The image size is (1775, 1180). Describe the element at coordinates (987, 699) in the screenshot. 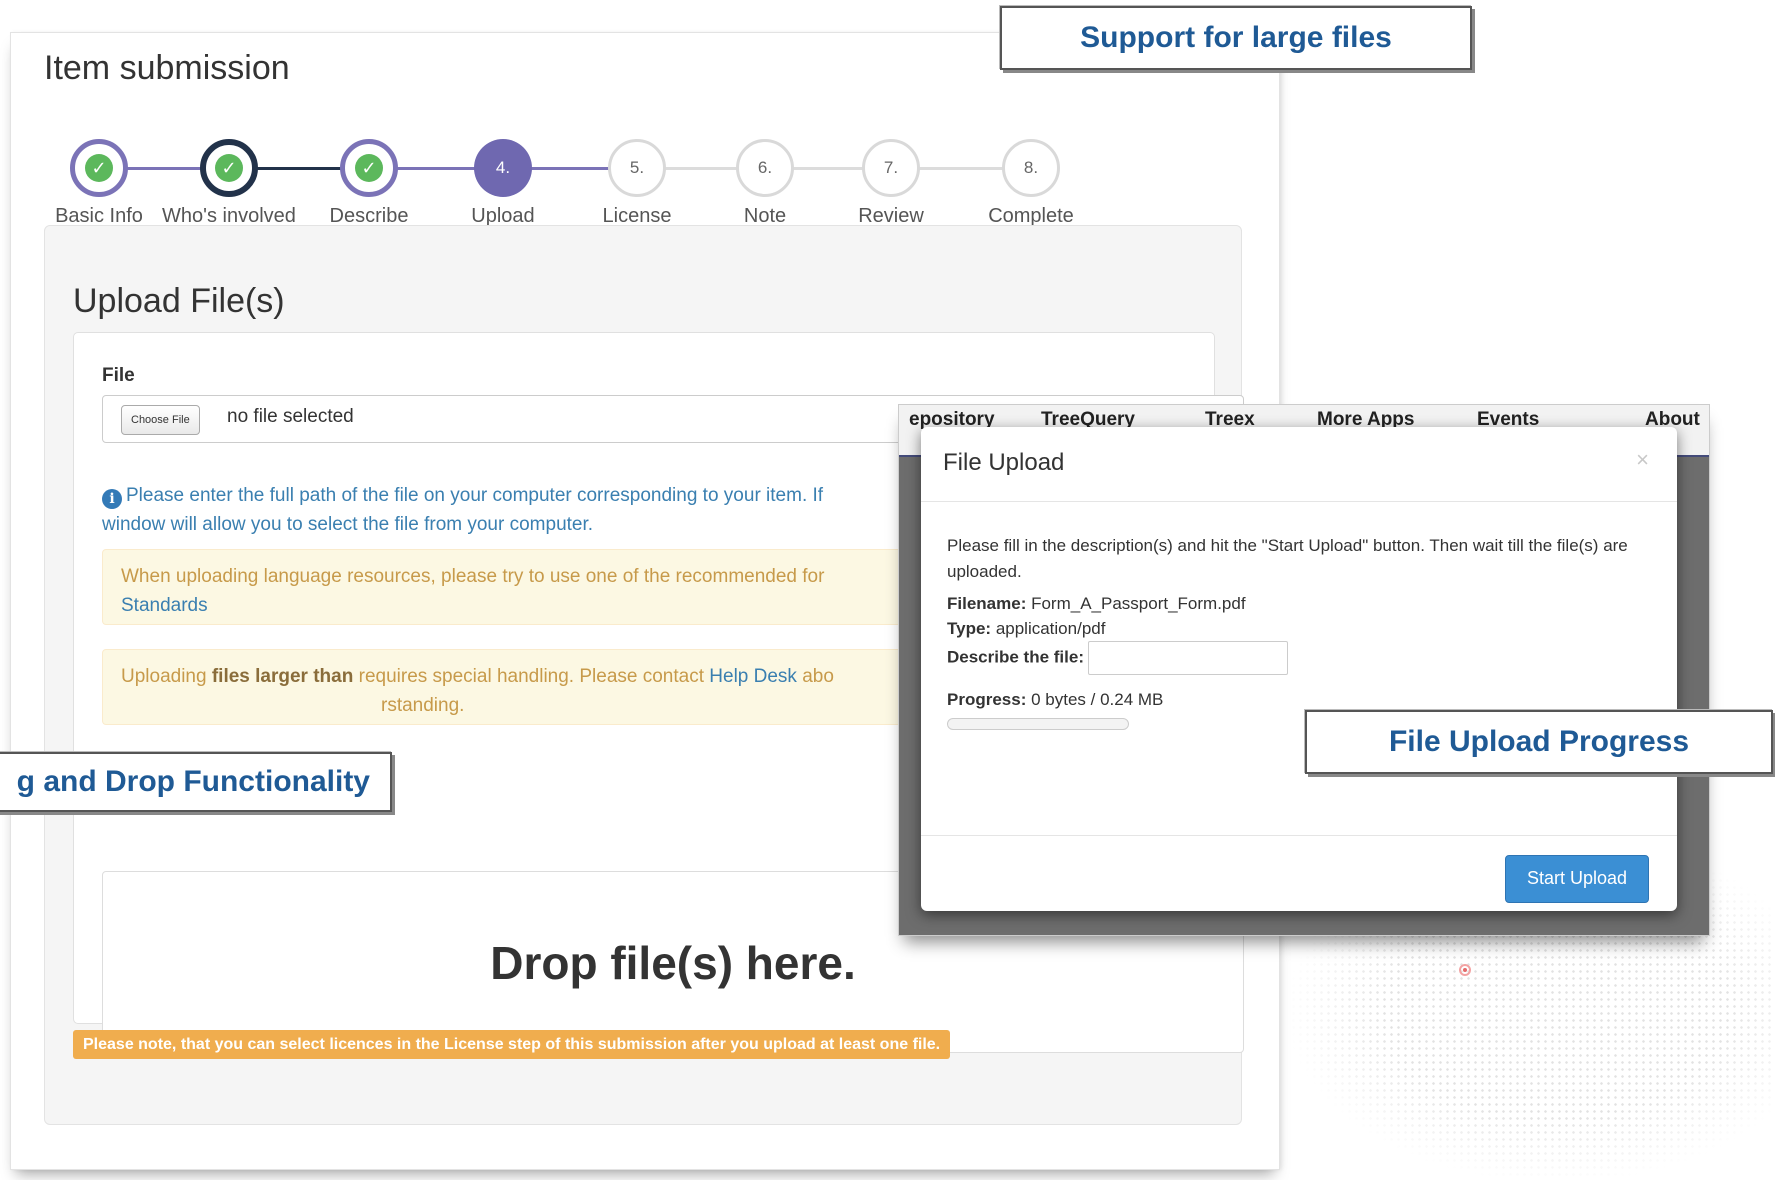

I see `progress-label: Progress:` at that location.